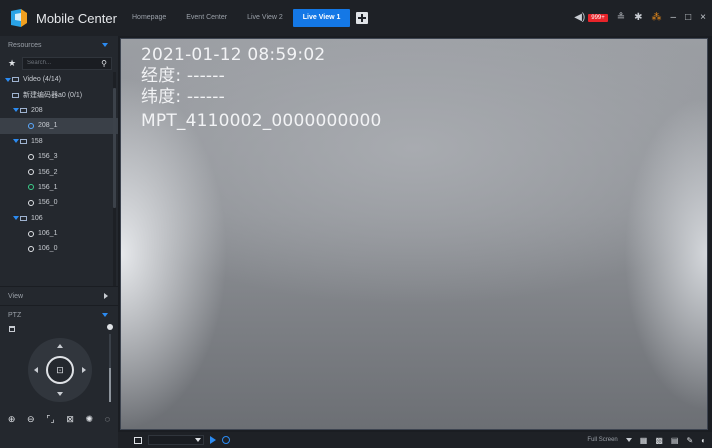  I want to click on zoom-out-icon: ⊖, so click(31, 419).